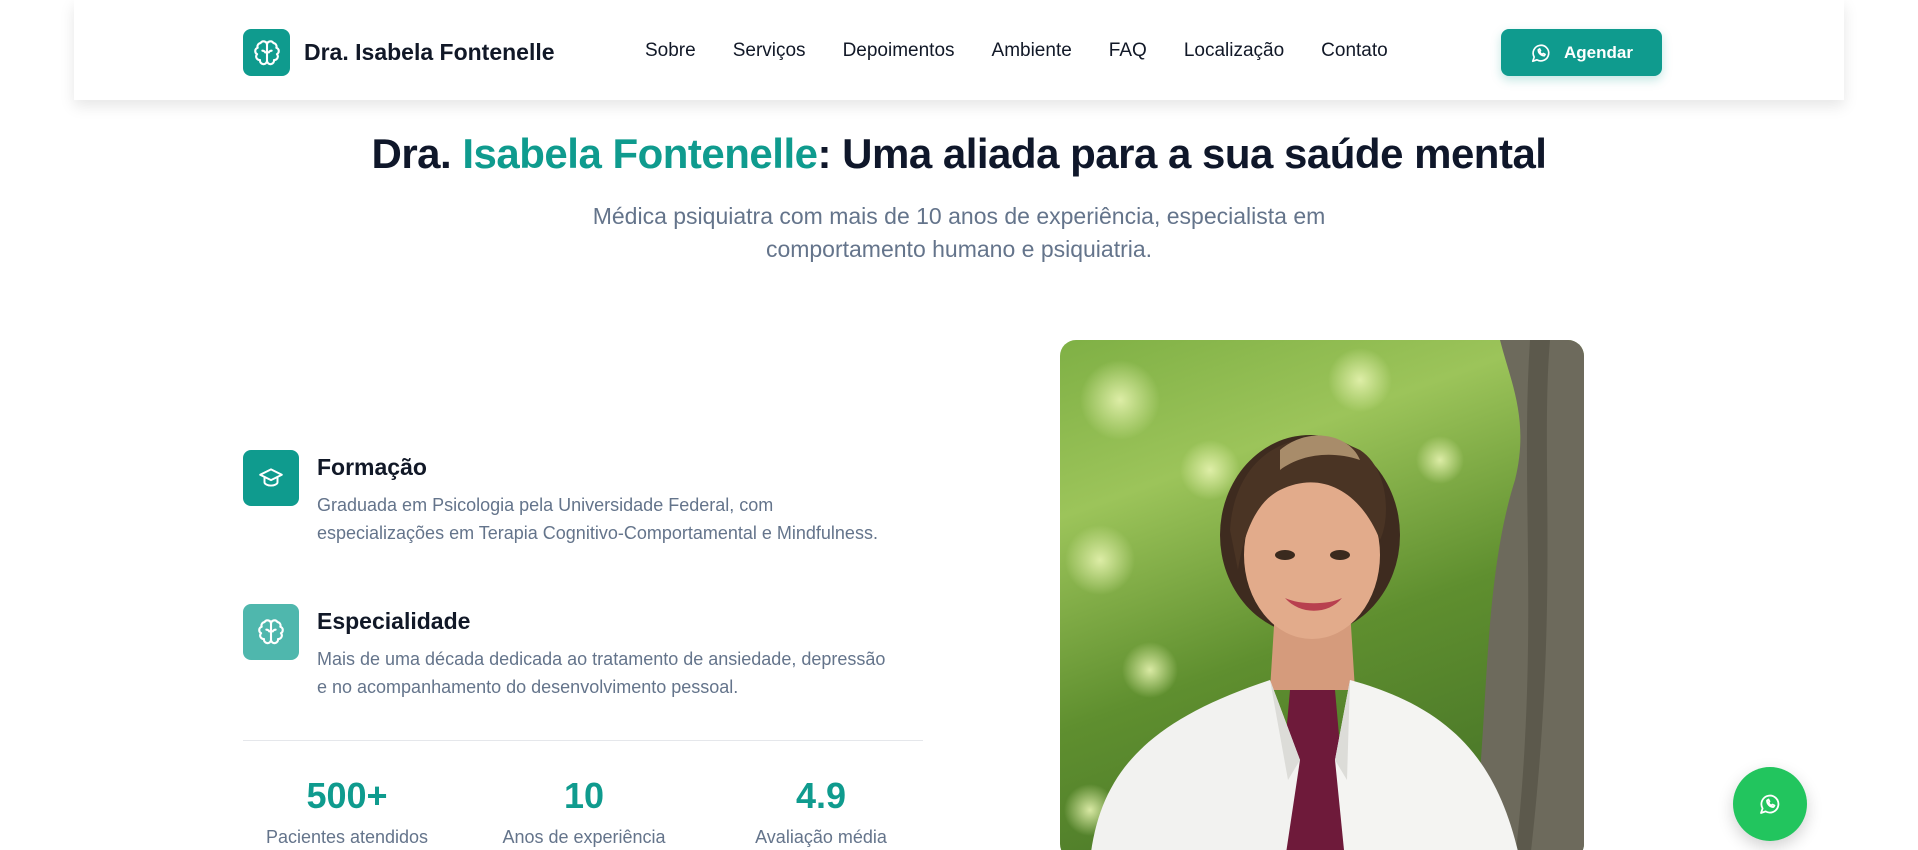 Image resolution: width=1918 pixels, height=850 pixels. I want to click on stat-value: 4.9, so click(821, 795).